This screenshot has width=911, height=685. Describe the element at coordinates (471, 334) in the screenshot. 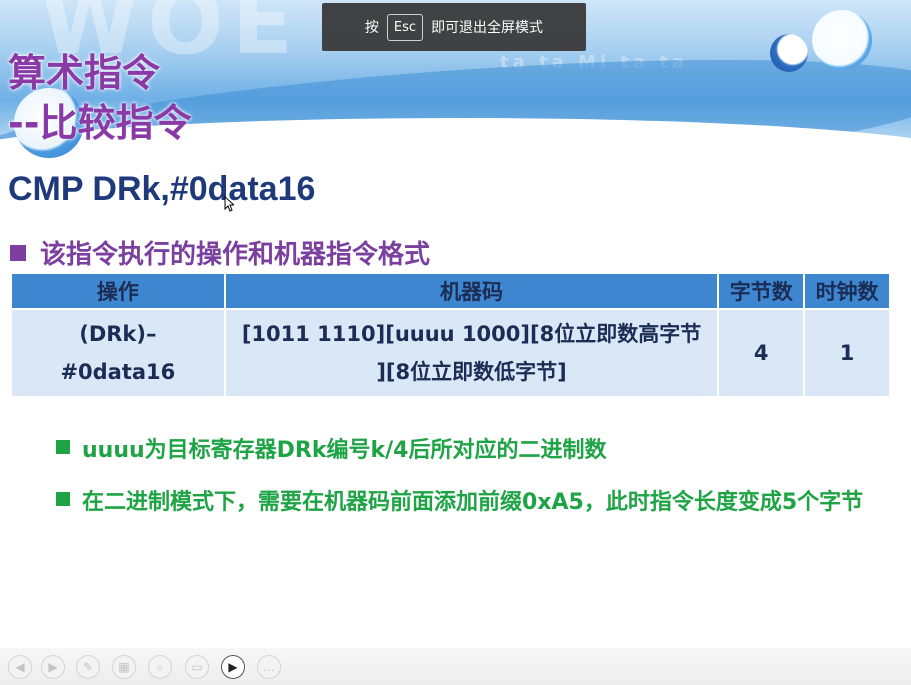

I see `machine-code-line1: [1011 1110][uuuu 1000][8位立即数高字节` at that location.